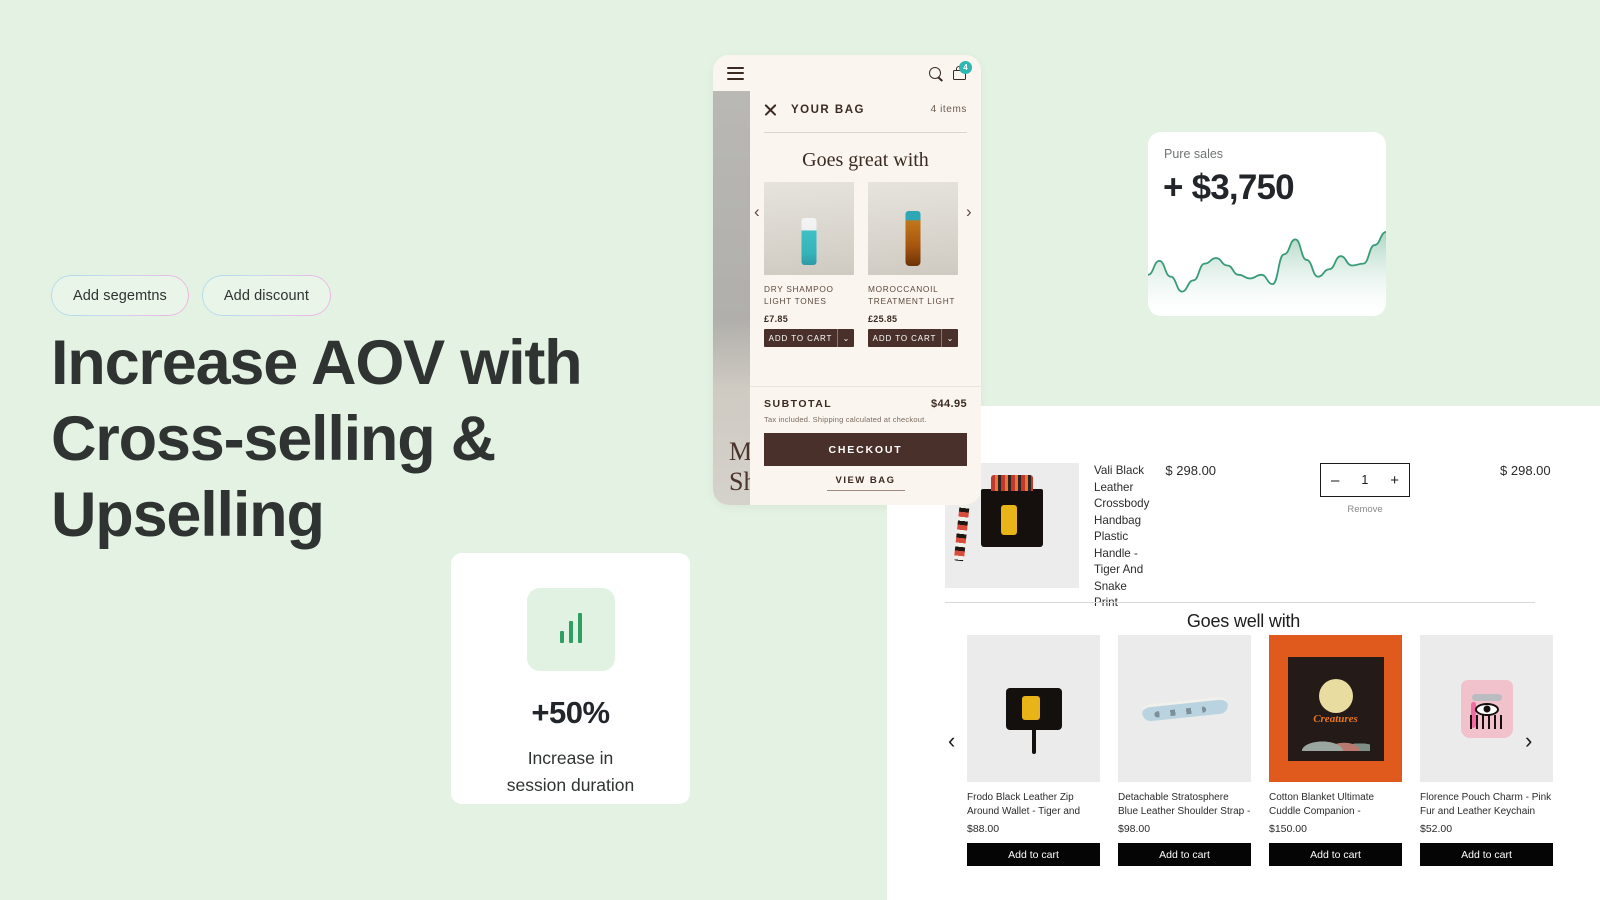 The width and height of the screenshot is (1600, 900). Describe the element at coordinates (1335, 480) in the screenshot. I see `quantity-decrement-button: –` at that location.